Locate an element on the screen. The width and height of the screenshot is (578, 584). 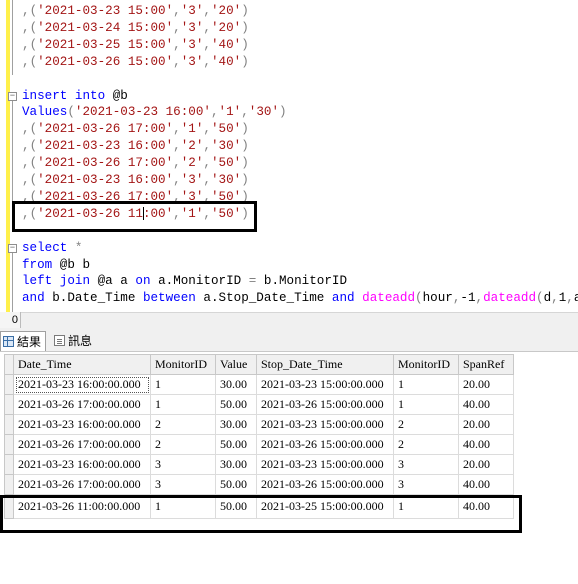
code-line: ,('2021-03-26 17:00','2','50') is located at coordinates (135, 163).